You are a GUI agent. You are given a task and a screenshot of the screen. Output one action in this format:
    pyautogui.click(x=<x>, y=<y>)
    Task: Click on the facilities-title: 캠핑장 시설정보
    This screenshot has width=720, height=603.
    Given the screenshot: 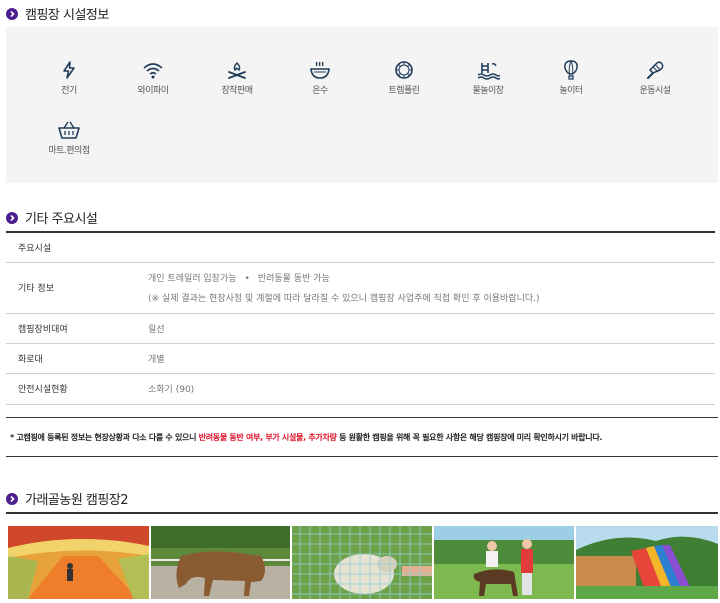 What is the action you would take?
    pyautogui.click(x=67, y=15)
    